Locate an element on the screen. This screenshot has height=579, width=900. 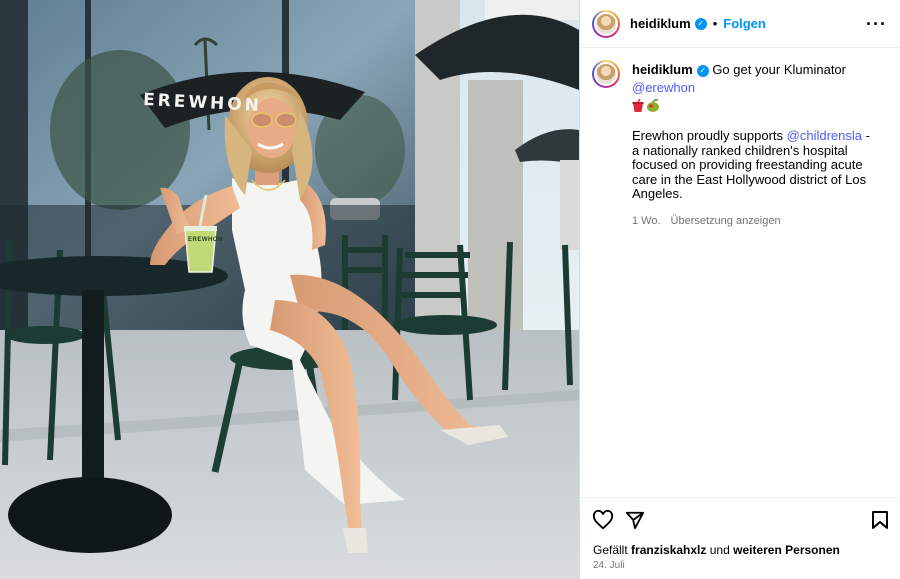
caption-emojis is located at coordinates (762, 106).